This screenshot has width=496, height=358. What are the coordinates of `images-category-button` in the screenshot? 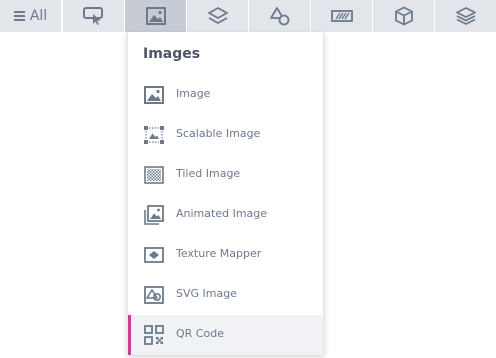 It's located at (155, 16).